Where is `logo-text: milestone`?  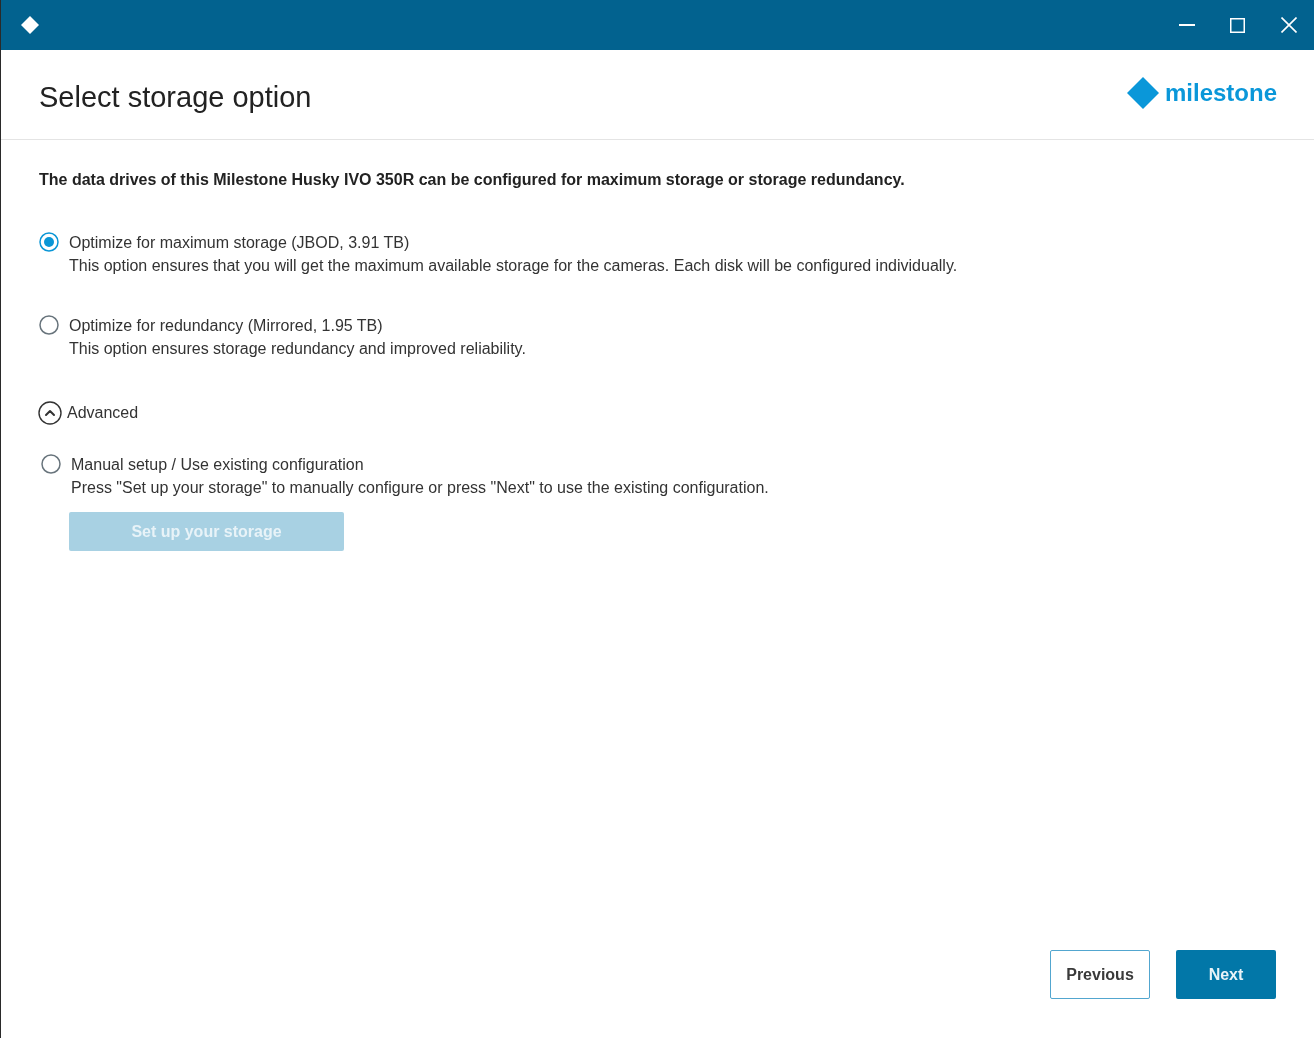 logo-text: milestone is located at coordinates (1220, 93).